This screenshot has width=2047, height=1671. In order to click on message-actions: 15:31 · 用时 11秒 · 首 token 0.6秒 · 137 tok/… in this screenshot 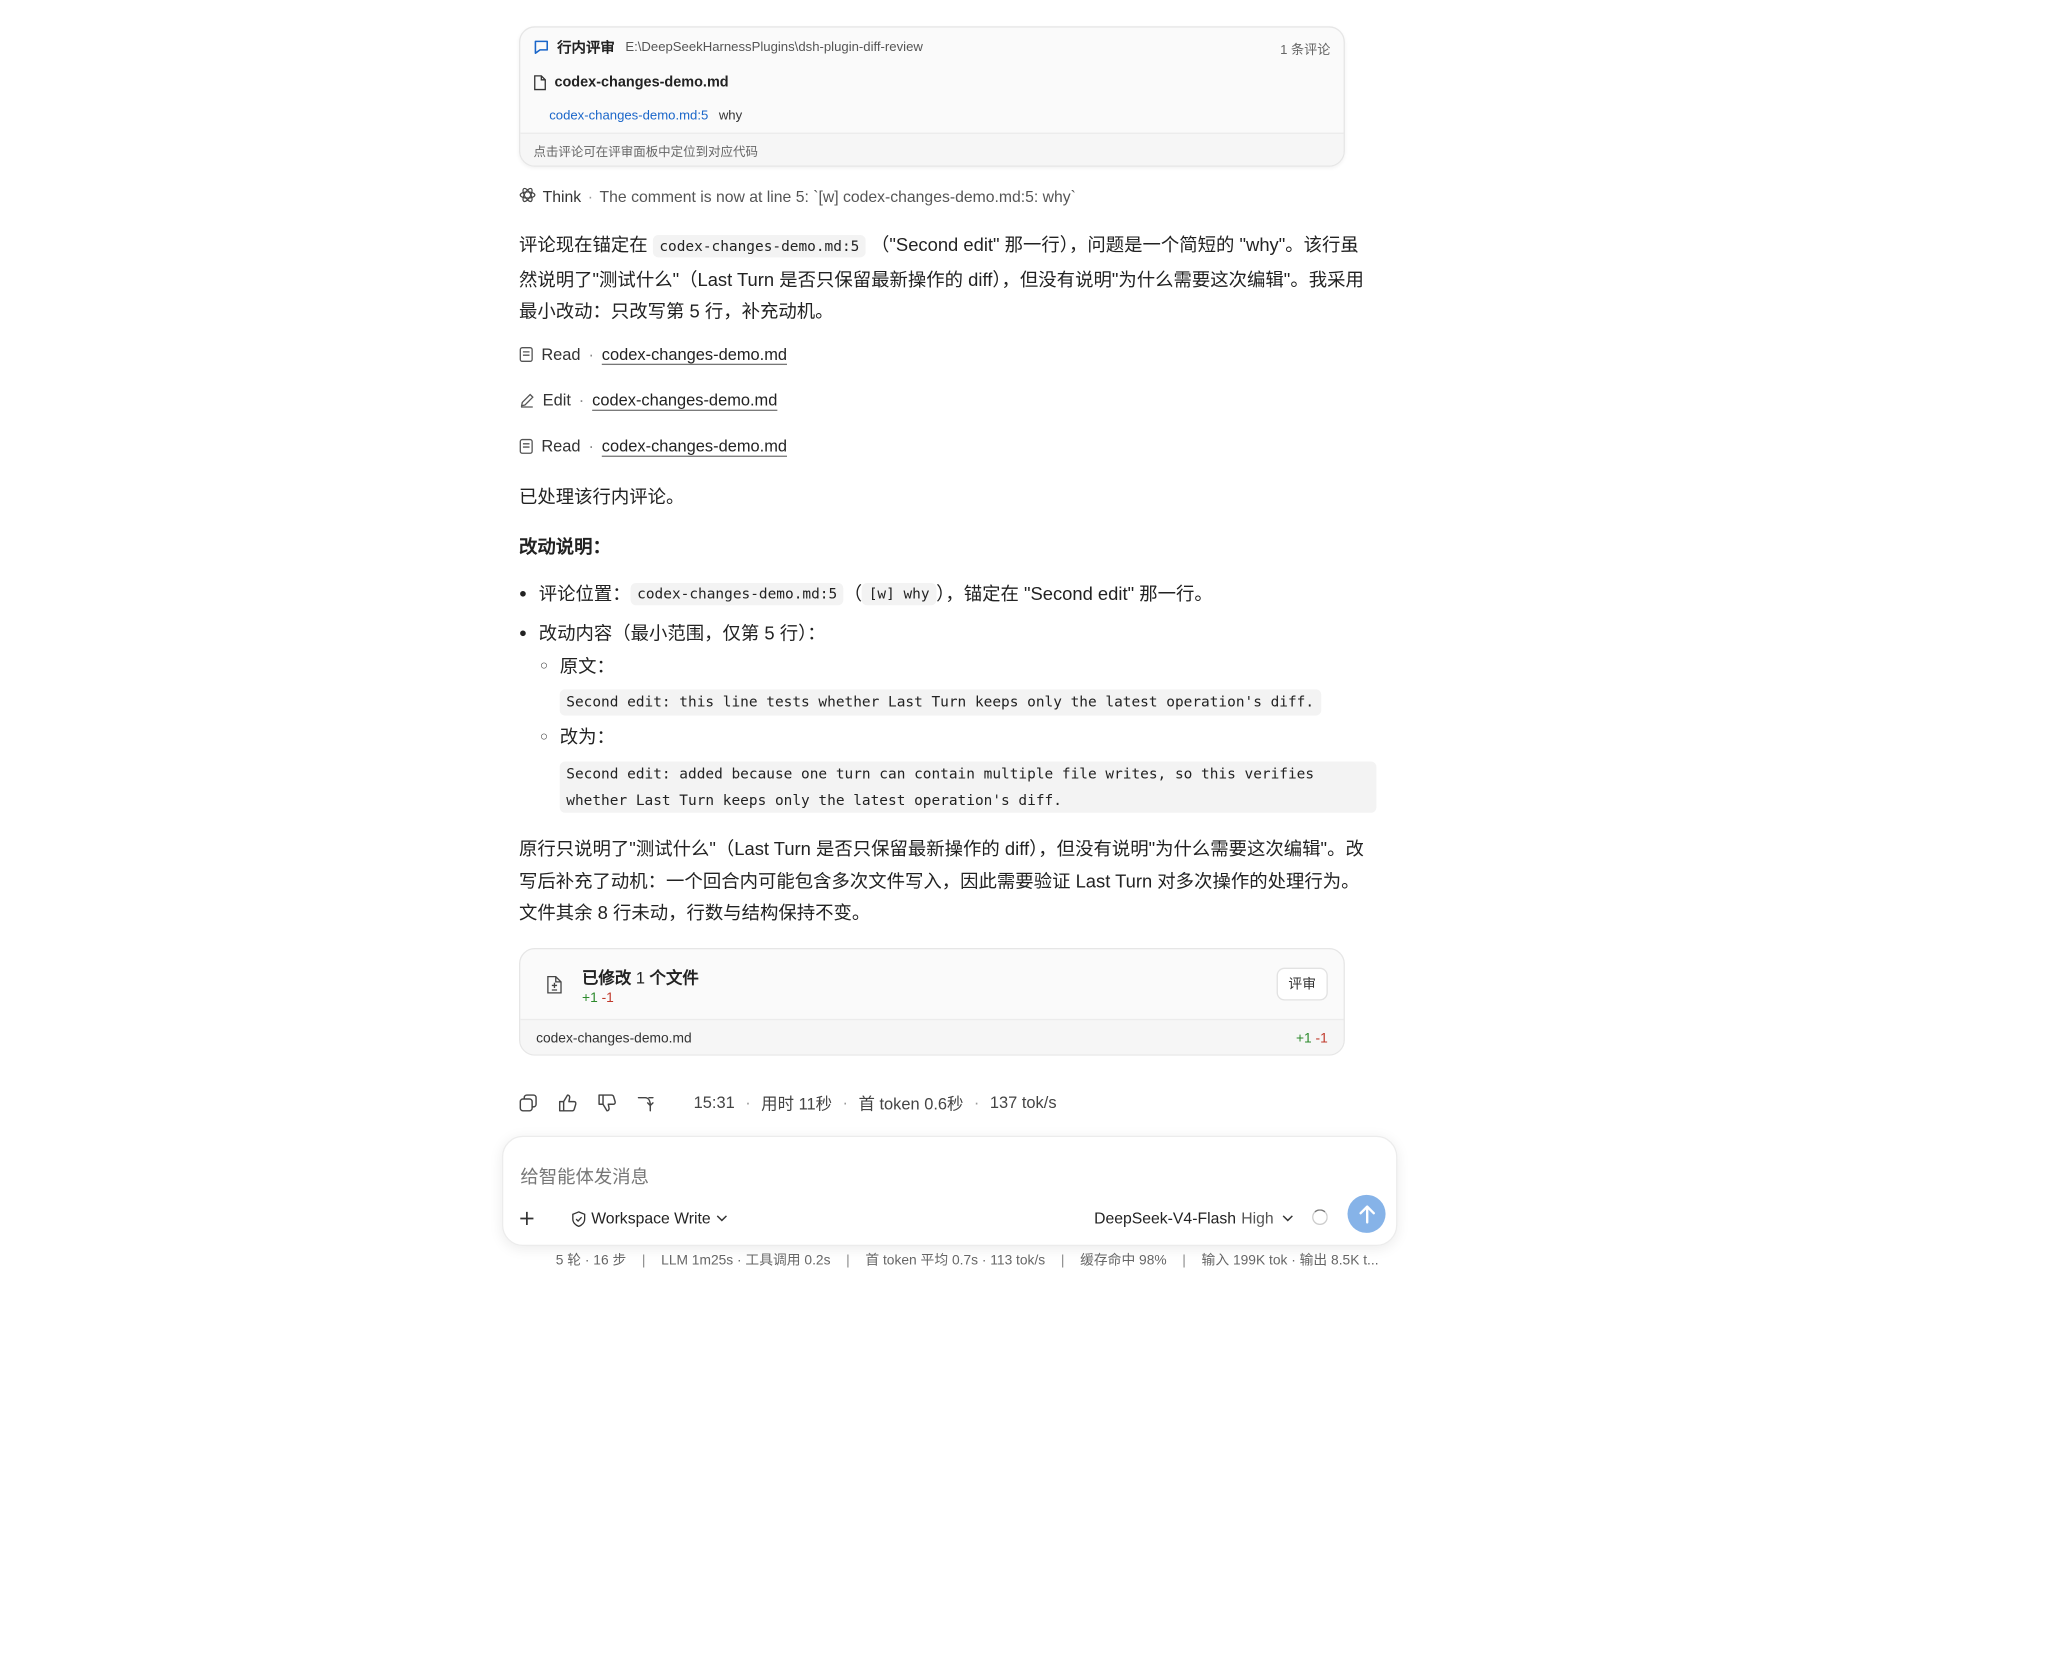, I will do `click(788, 1102)`.